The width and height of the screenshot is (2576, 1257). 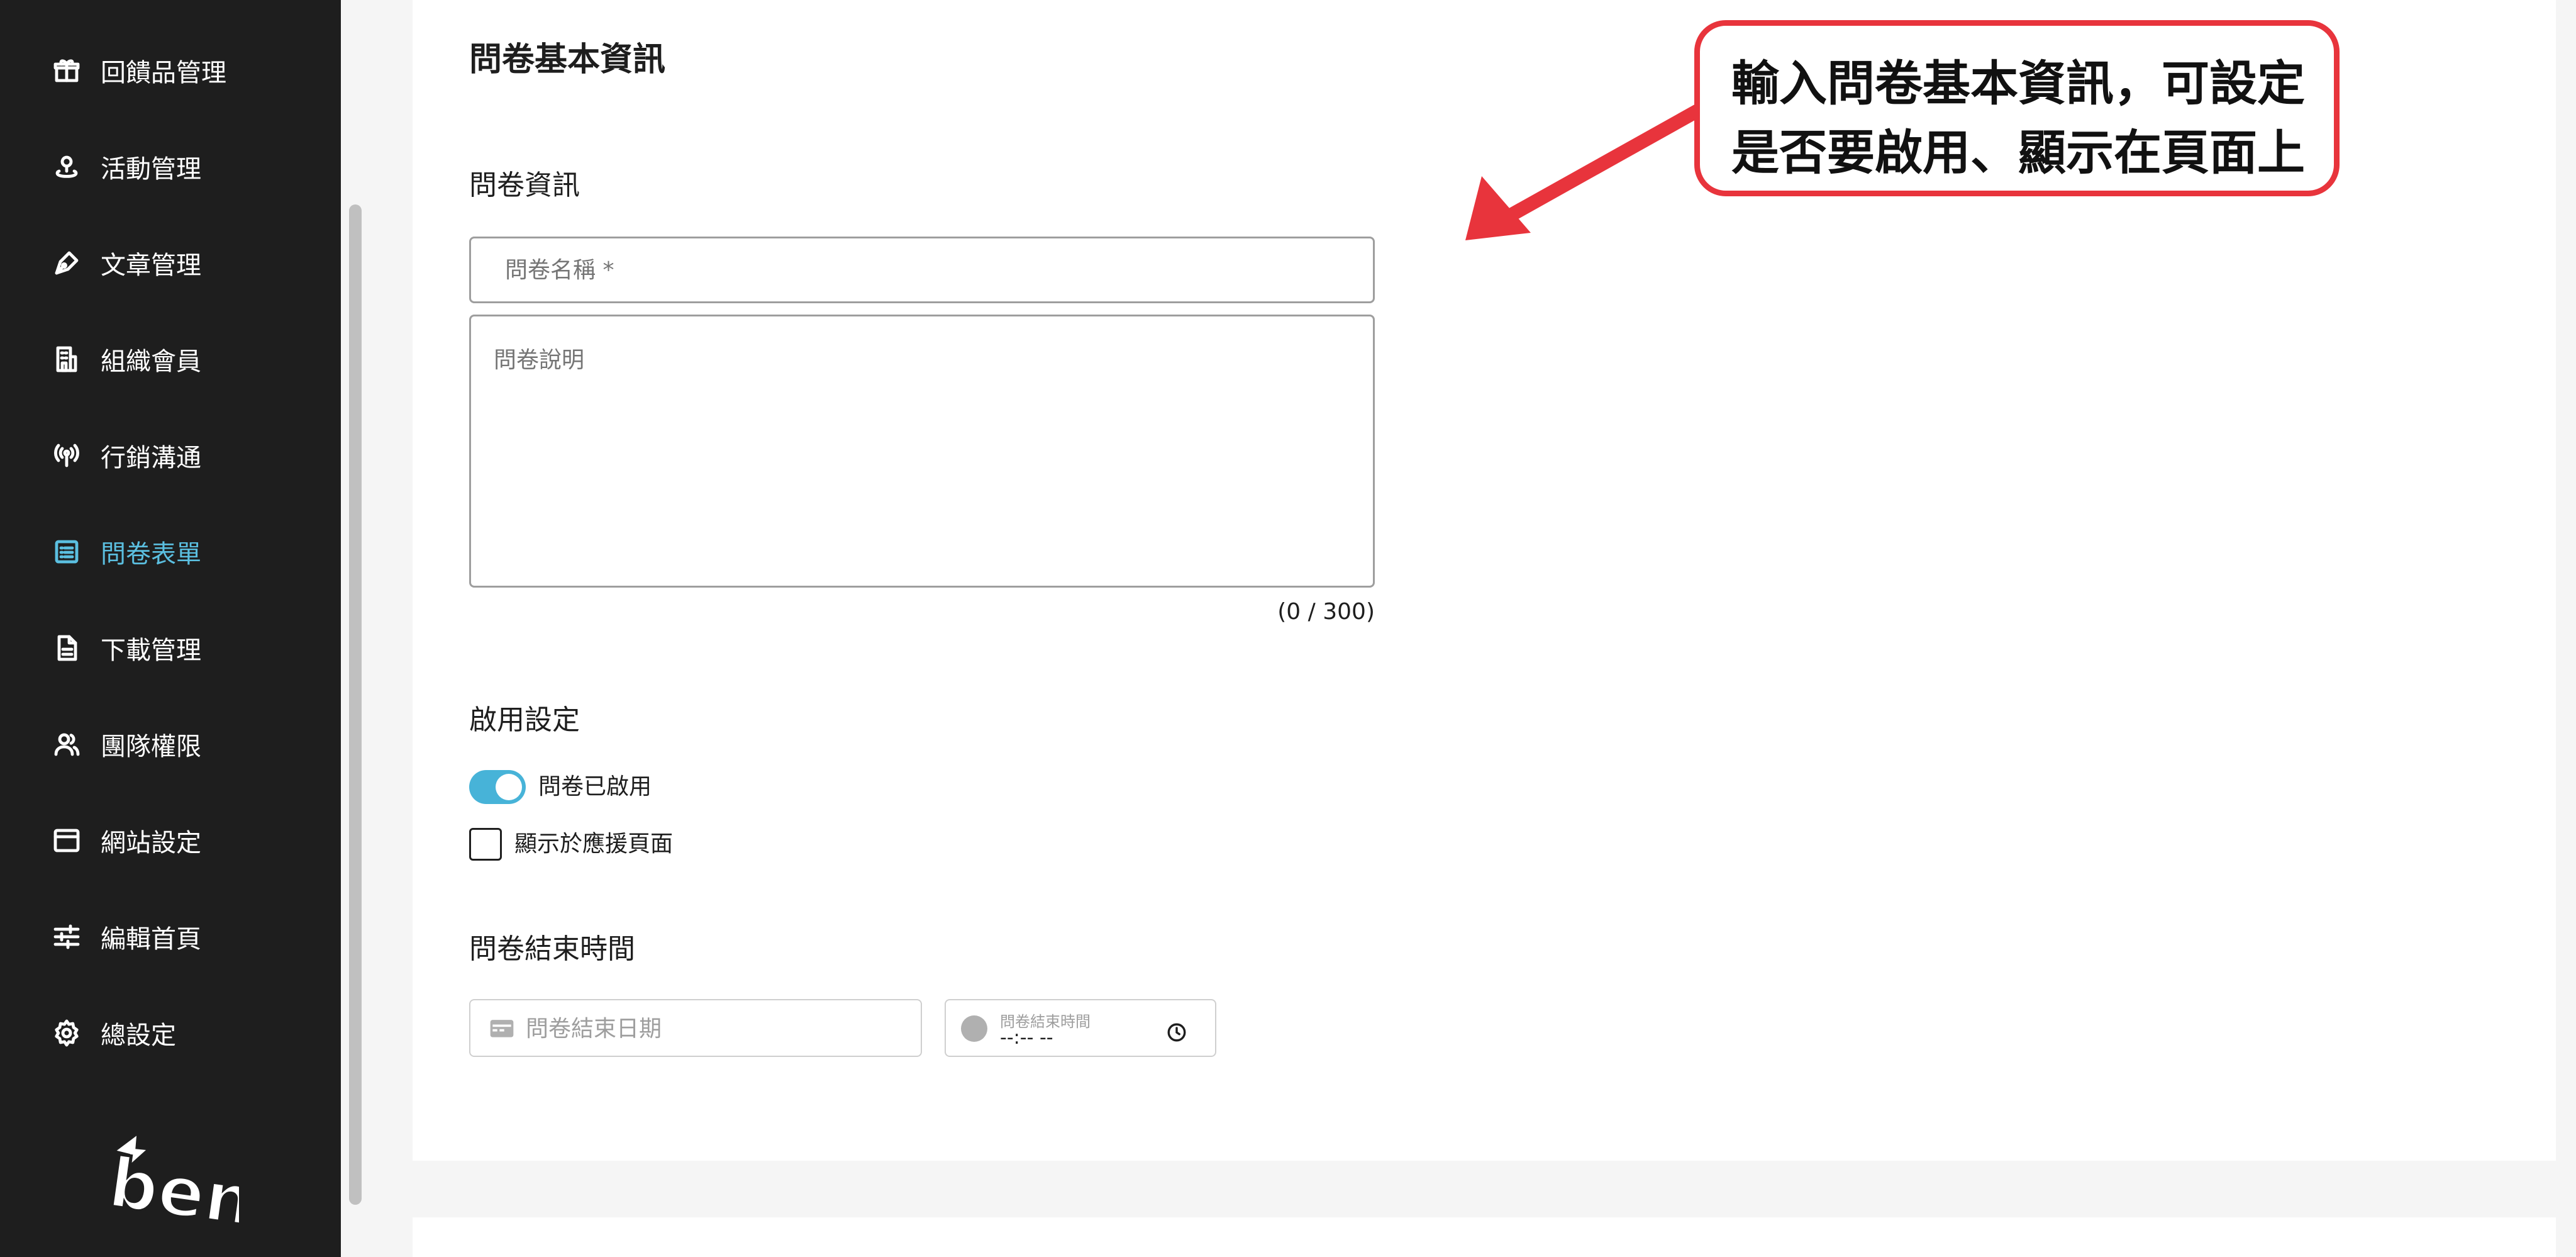 What do you see at coordinates (66, 455) in the screenshot?
I see `broadcast-icon` at bounding box center [66, 455].